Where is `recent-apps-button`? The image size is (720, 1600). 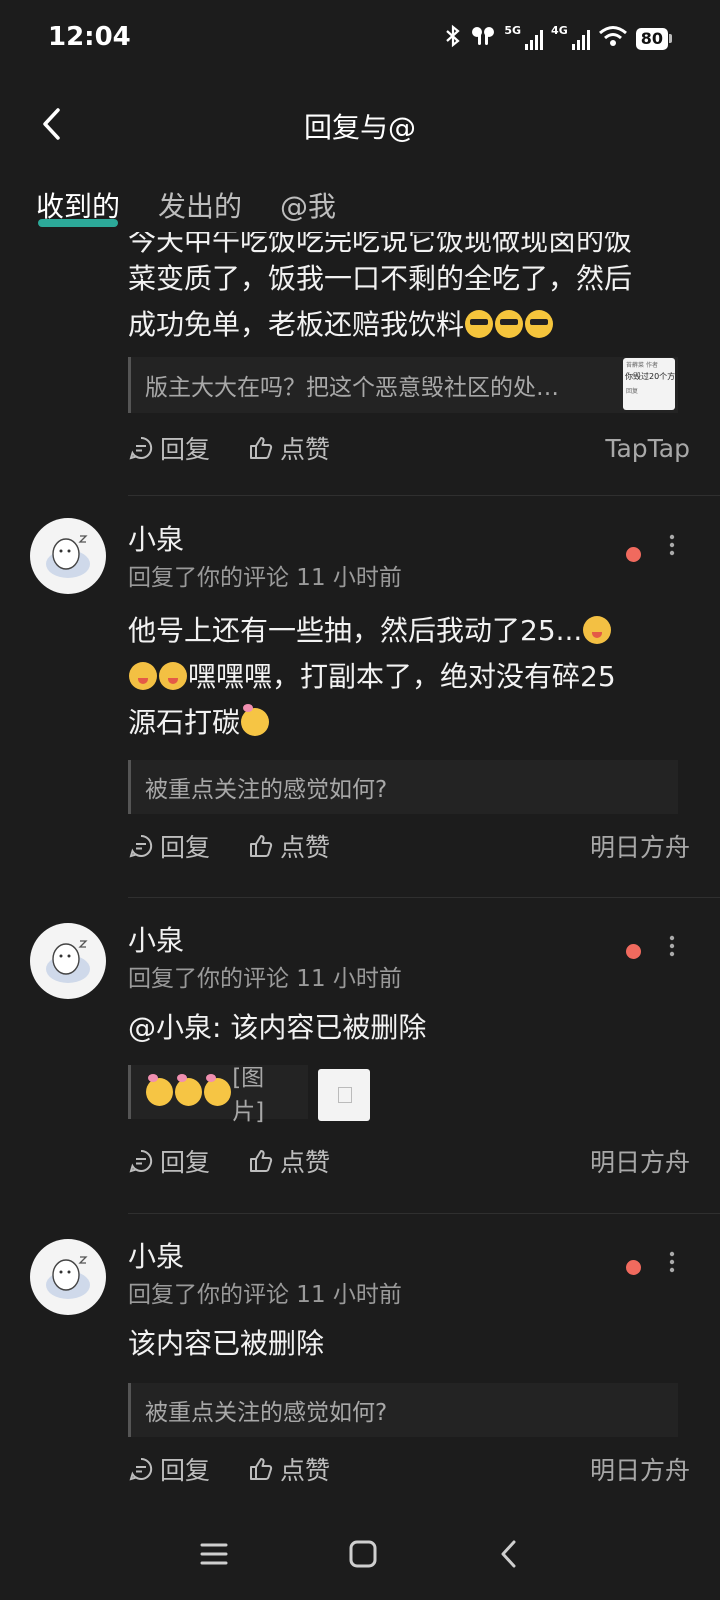
recent-apps-button is located at coordinates (214, 1556).